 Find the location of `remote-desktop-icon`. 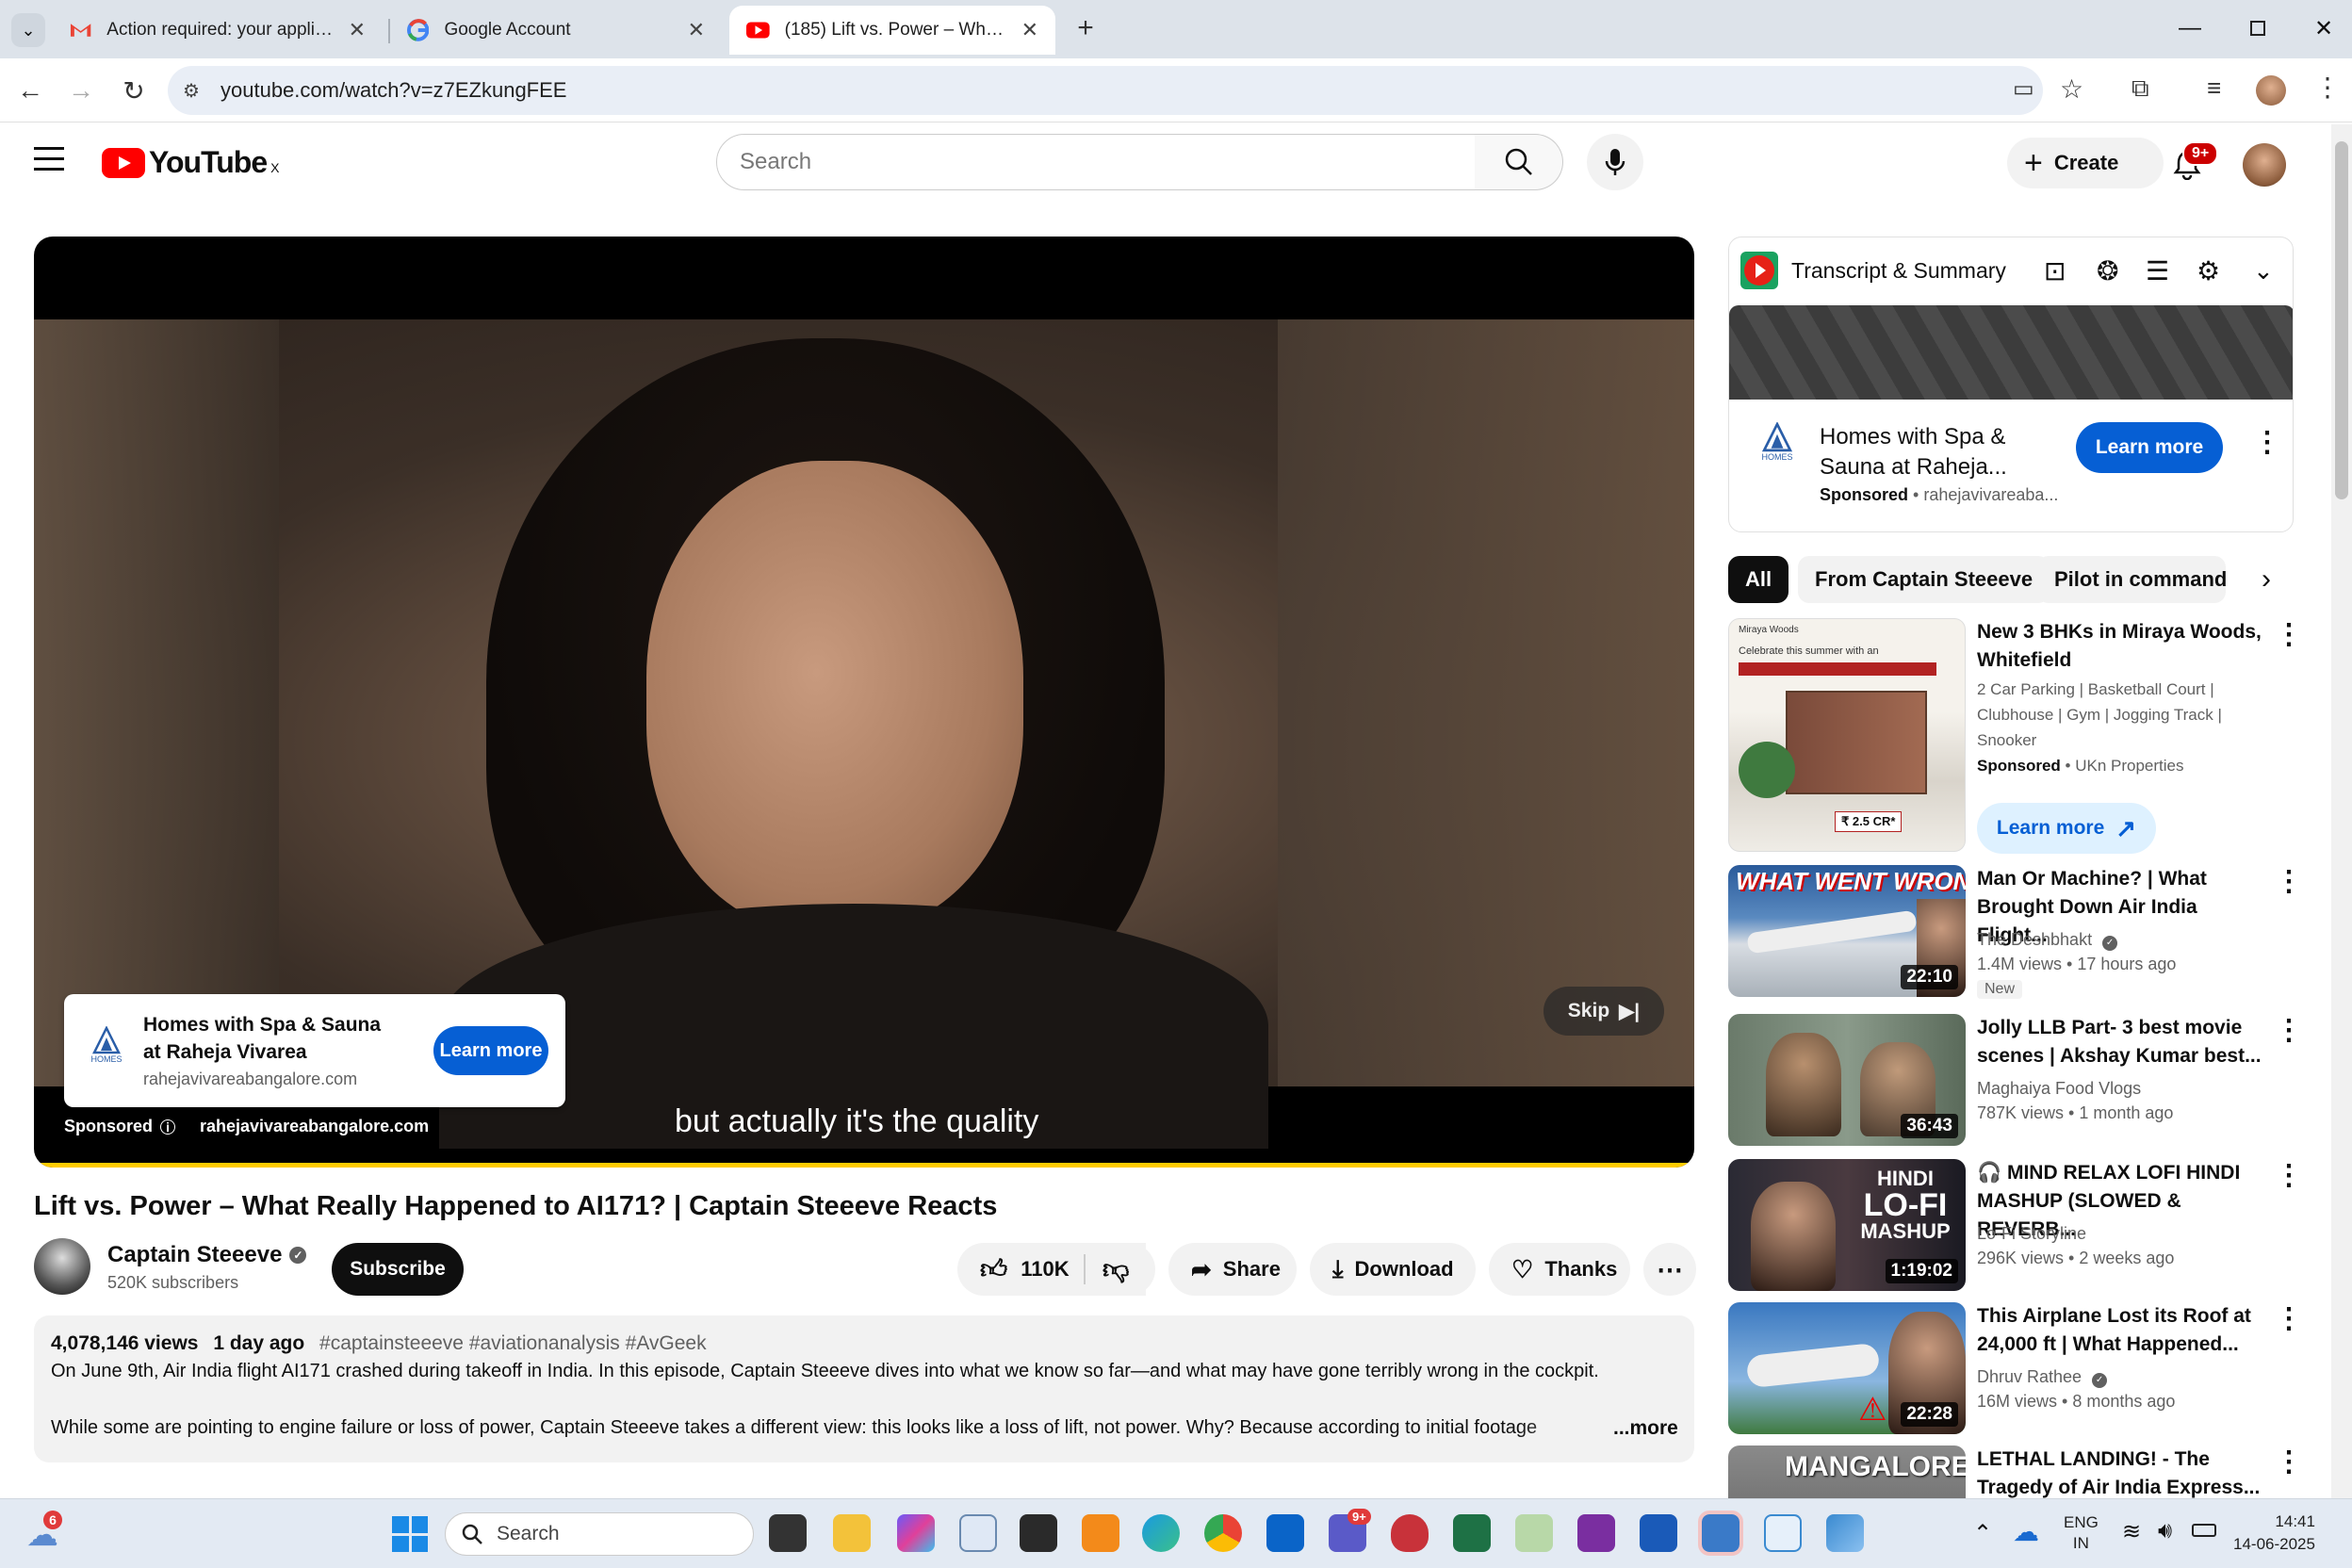

remote-desktop-icon is located at coordinates (1720, 1533).